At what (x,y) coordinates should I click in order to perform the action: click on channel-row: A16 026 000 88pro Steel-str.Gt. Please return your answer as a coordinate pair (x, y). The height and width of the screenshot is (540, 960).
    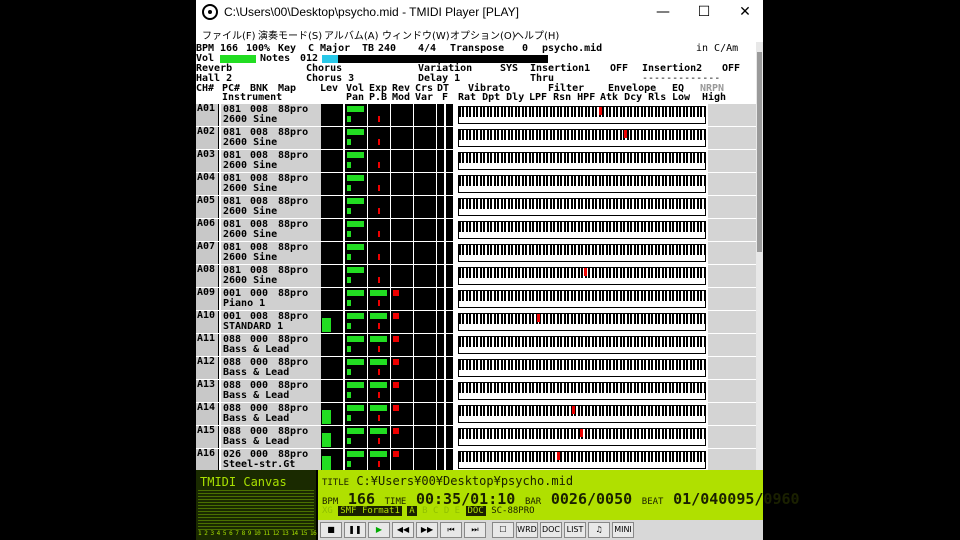
    Looking at the image, I should click on (476, 459).